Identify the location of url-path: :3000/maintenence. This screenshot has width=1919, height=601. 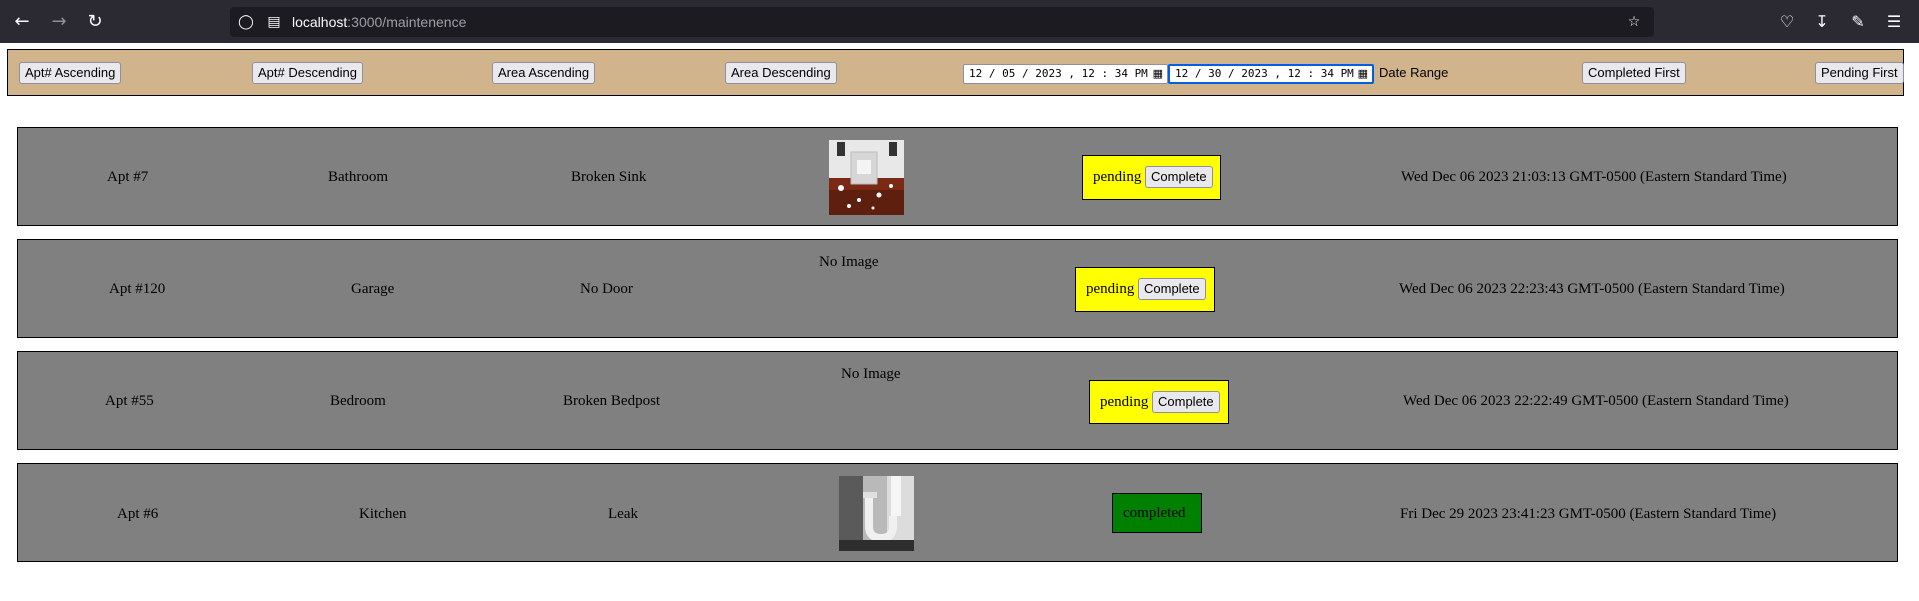
(407, 22).